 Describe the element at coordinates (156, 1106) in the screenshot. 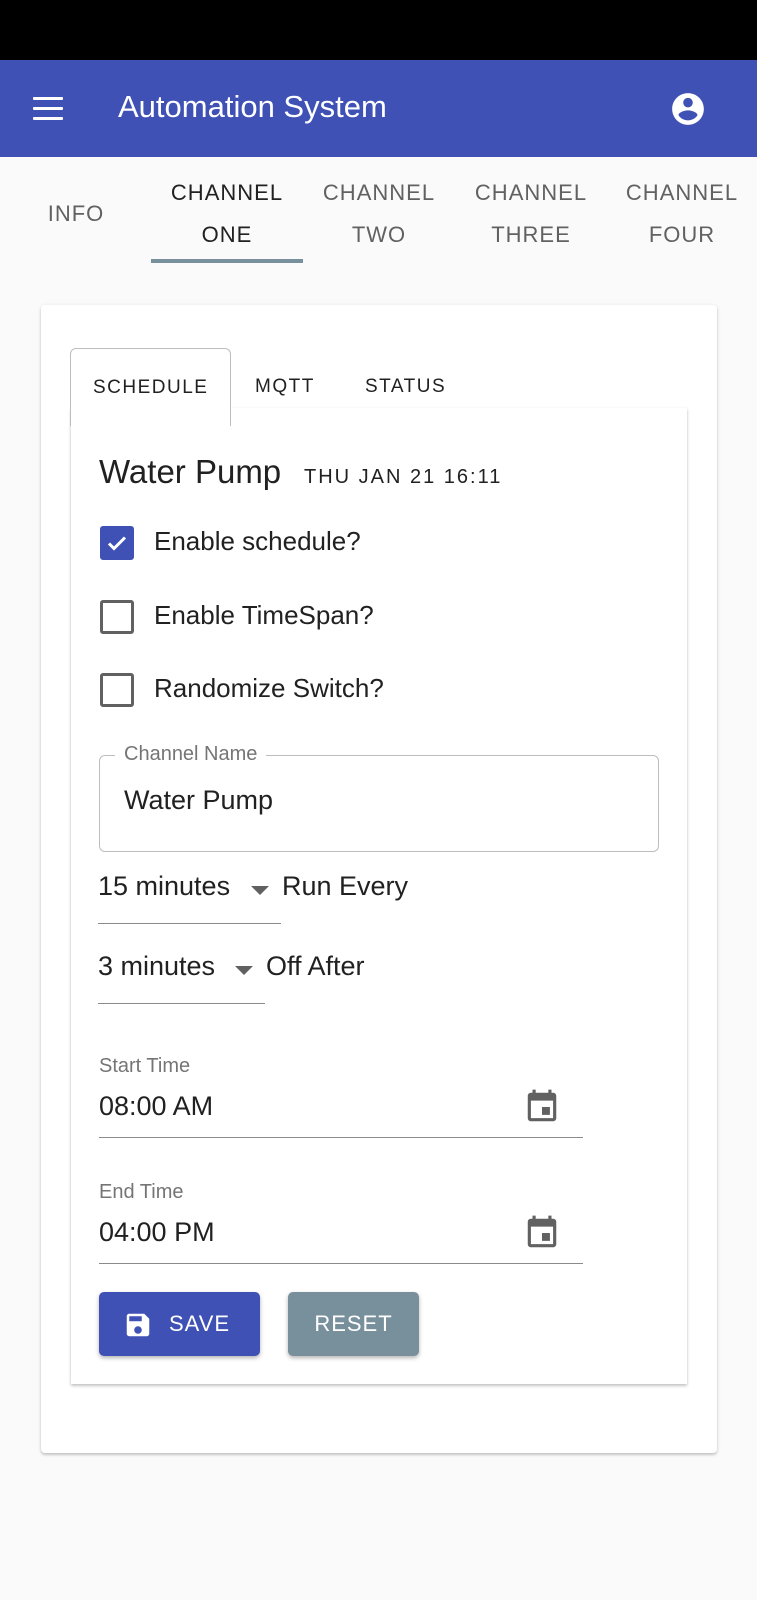

I see `start-time-value: 08:00 AM` at that location.